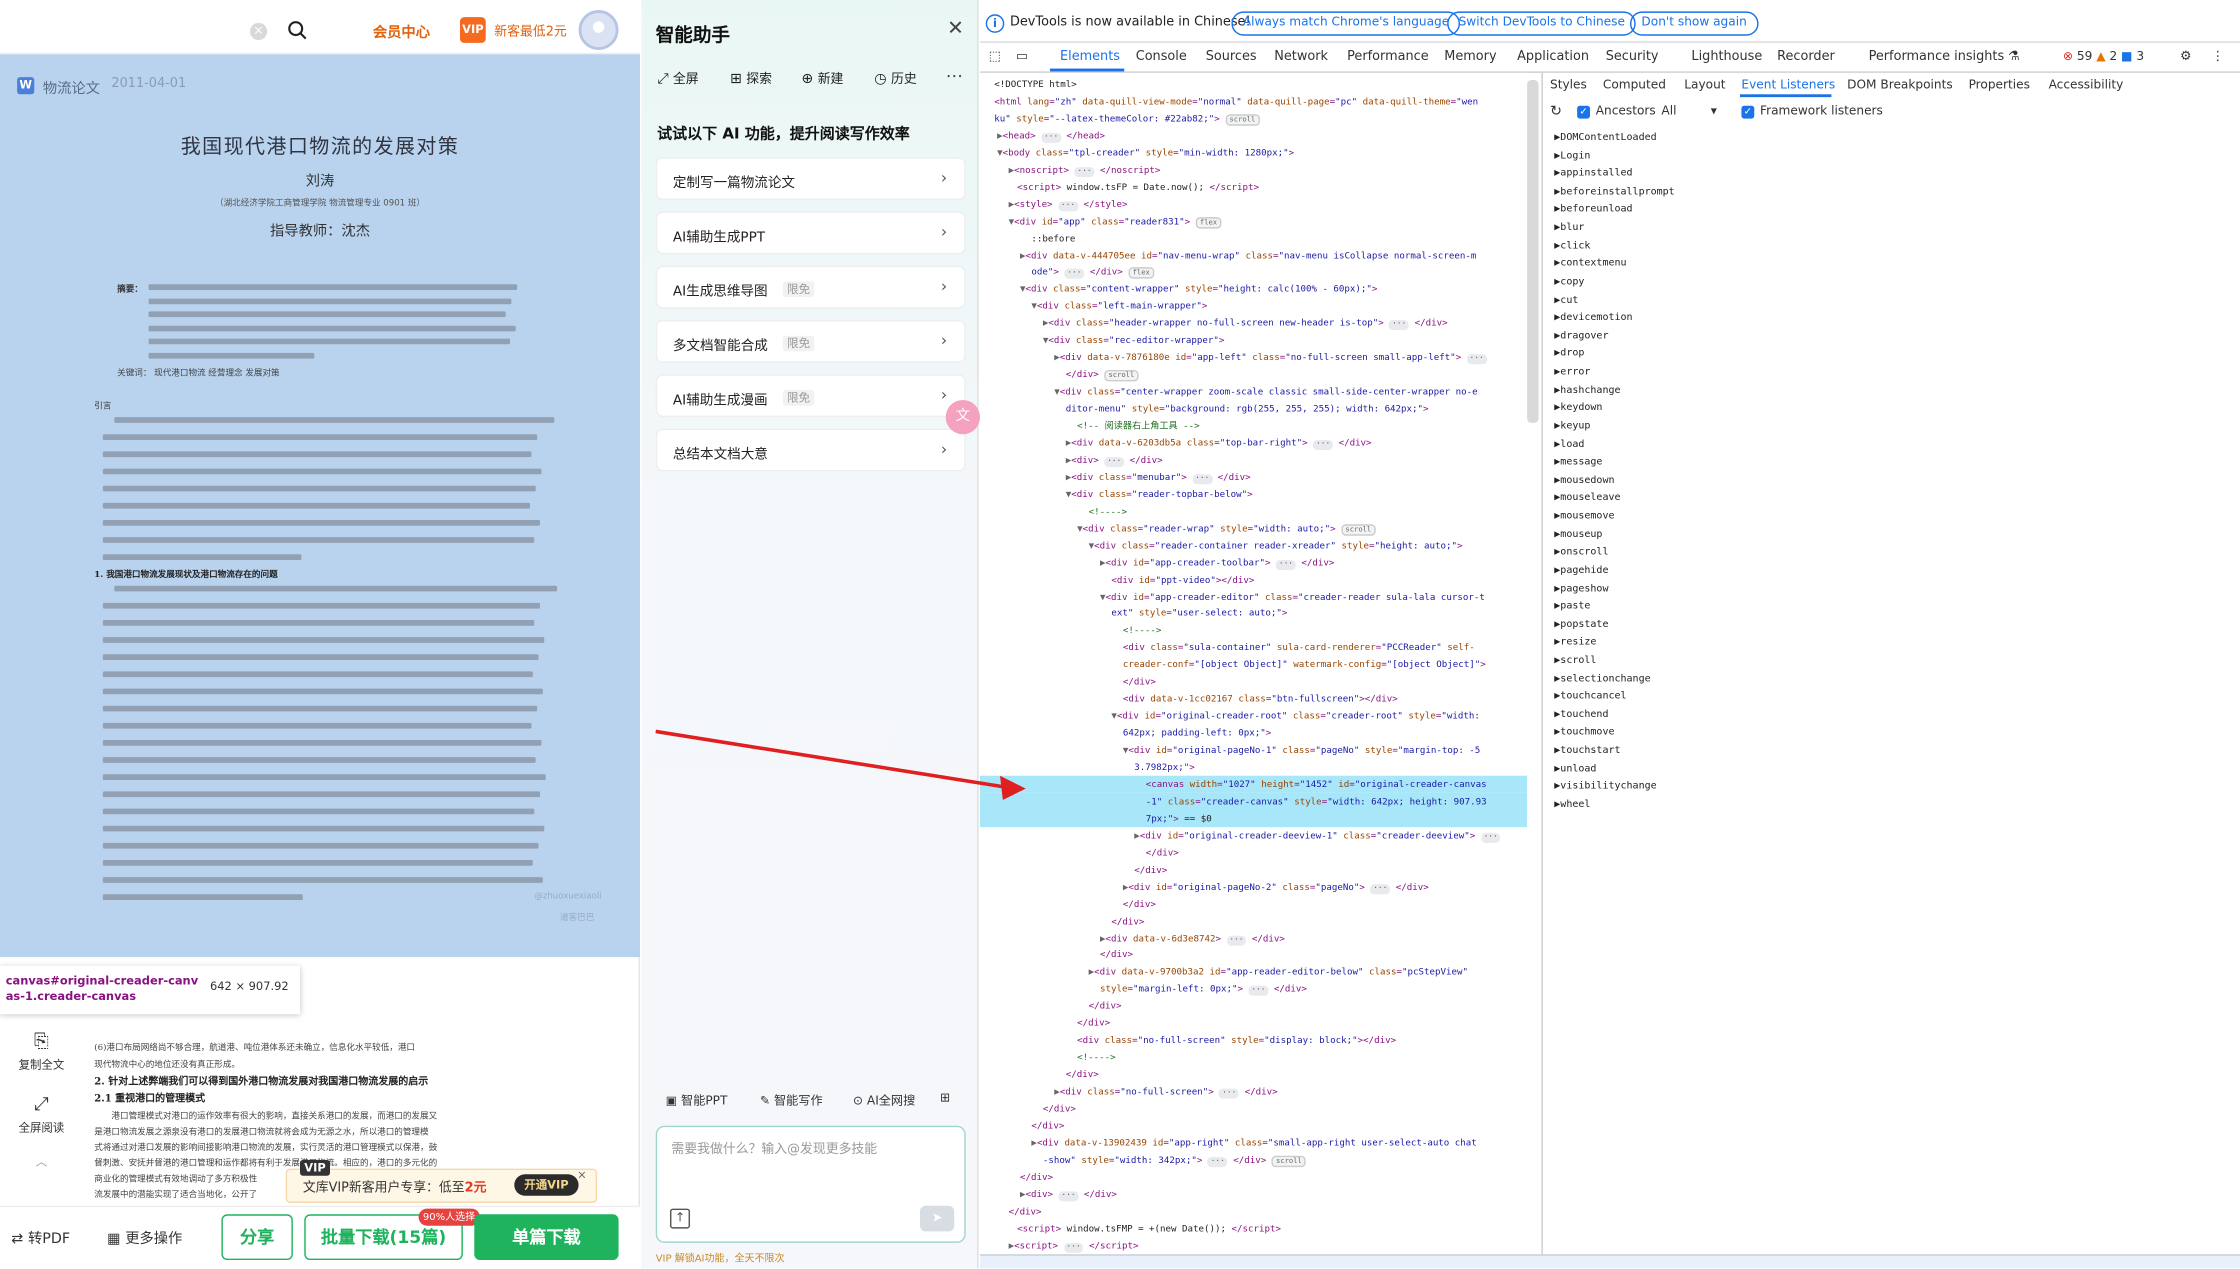 The image size is (2240, 1269). Describe the element at coordinates (1253, 169) in the screenshot. I see `dom-node: ▶<noscript> ··· </noscript>` at that location.